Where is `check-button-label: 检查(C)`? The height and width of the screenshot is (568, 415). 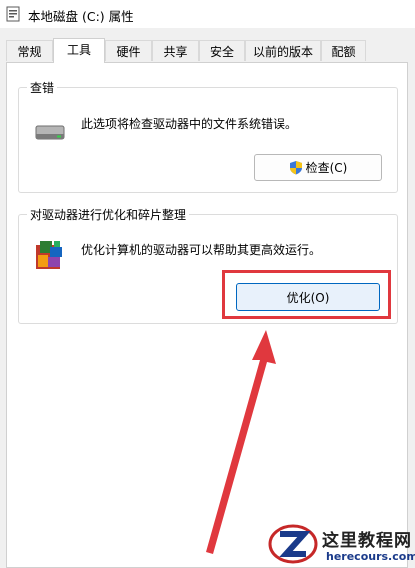 check-button-label: 检查(C) is located at coordinates (326, 168).